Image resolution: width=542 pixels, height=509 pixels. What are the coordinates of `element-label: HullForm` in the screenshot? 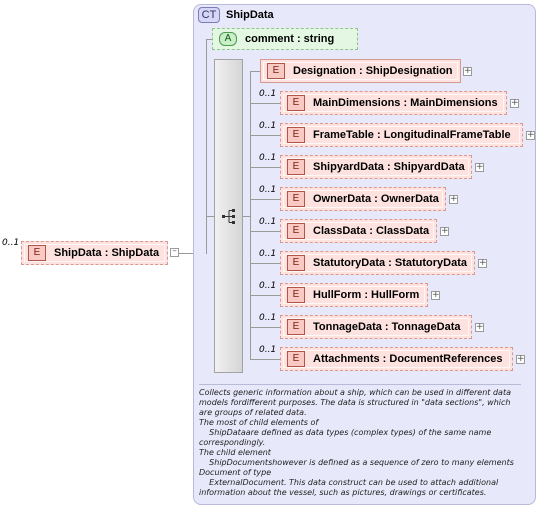 It's located at (366, 295).